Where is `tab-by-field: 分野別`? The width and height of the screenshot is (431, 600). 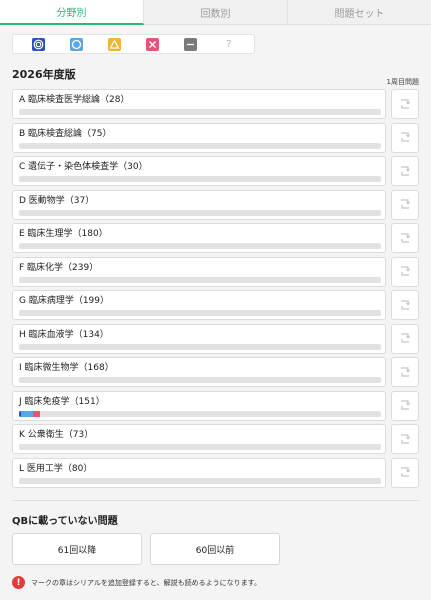
tab-by-field: 分野別 is located at coordinates (72, 12).